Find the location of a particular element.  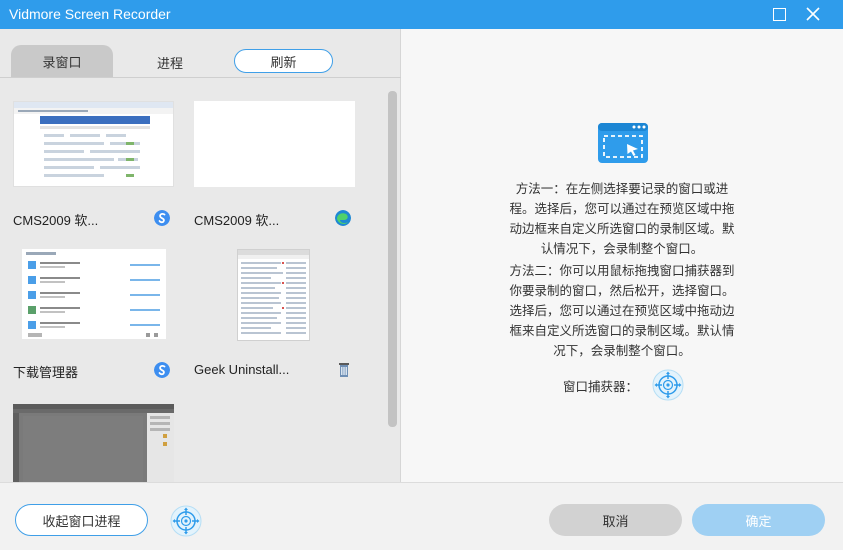

recycle-bin-icon is located at coordinates (344, 370).